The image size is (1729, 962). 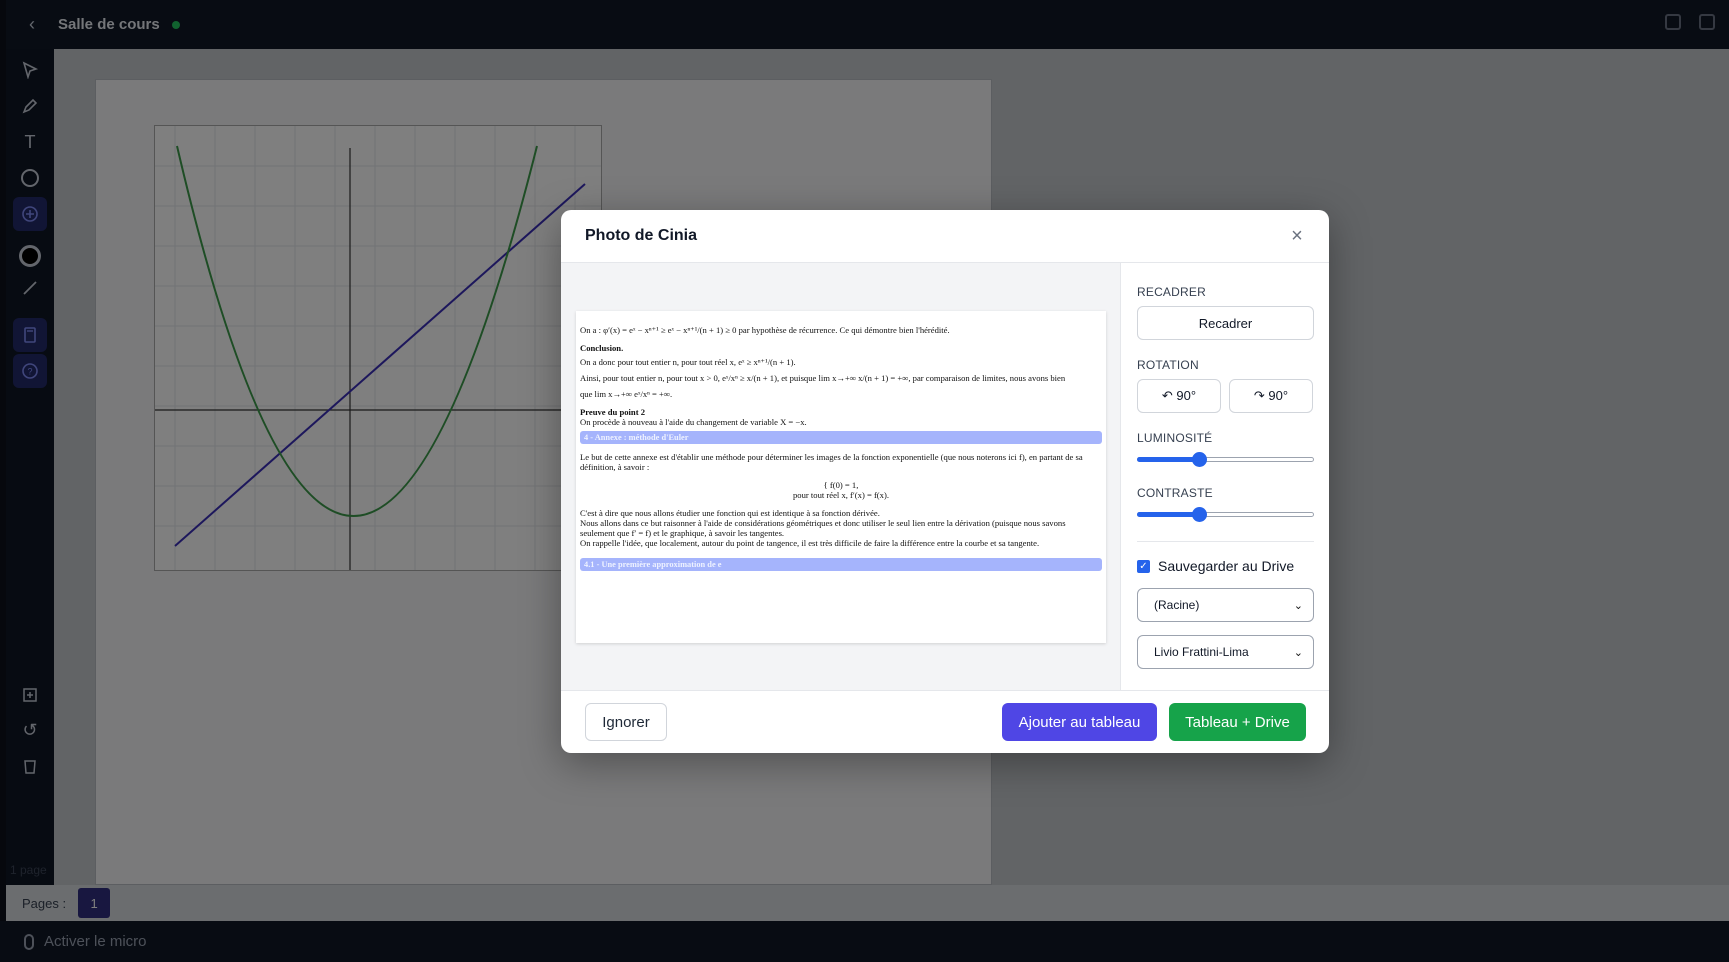 I want to click on doc-equation: { f(0) = 1,, so click(x=841, y=485).